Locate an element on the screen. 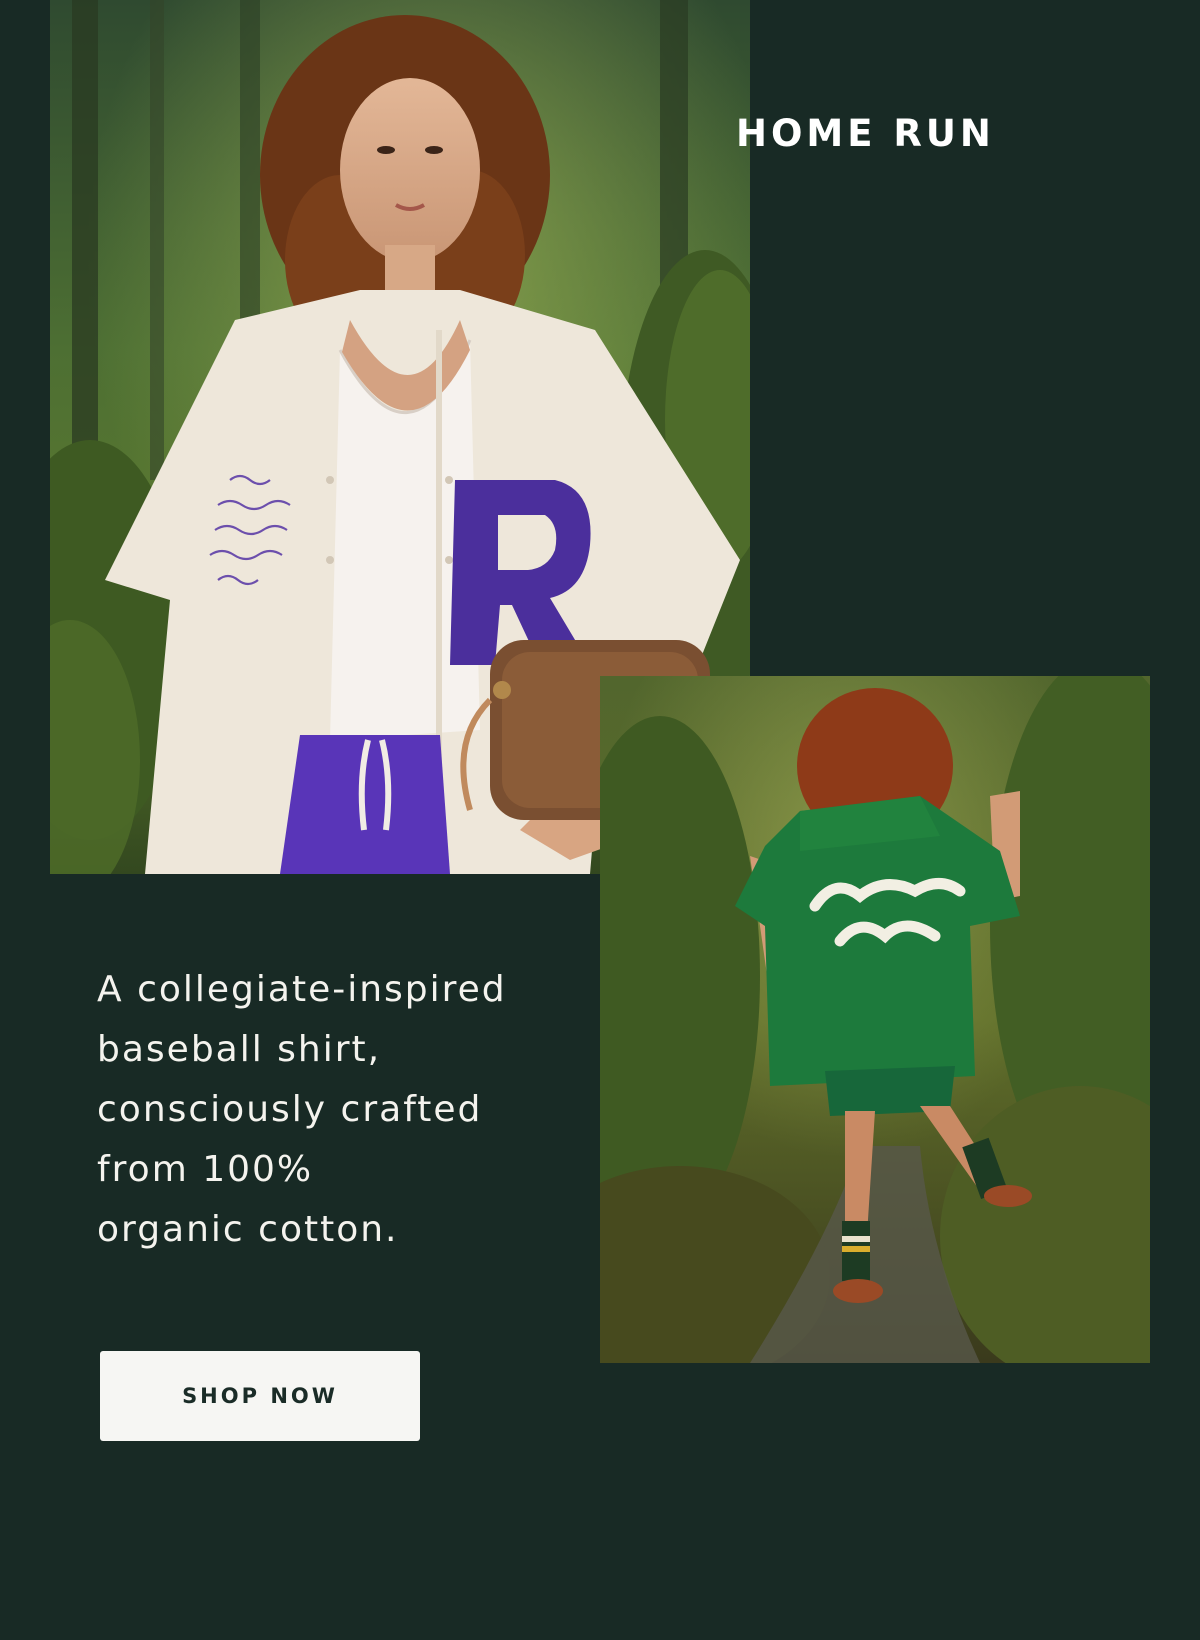 The height and width of the screenshot is (1640, 1200). description-line: consciously crafted is located at coordinates (290, 1109).